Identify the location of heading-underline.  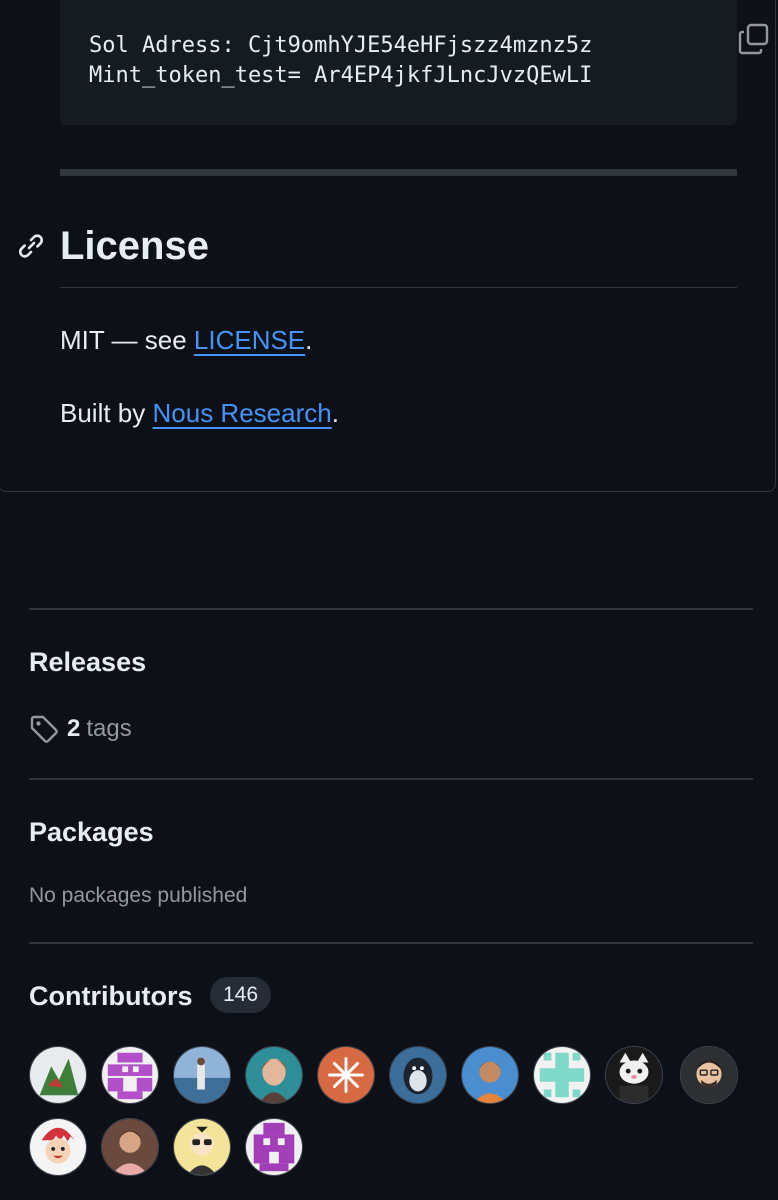
(398, 287).